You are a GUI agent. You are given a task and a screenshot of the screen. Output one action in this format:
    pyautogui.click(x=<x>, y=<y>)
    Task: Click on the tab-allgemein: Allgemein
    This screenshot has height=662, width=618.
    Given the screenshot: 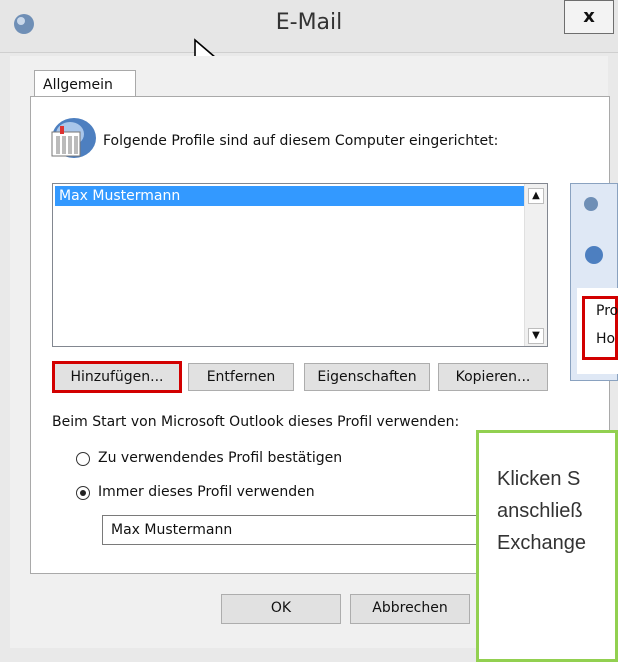 What is the action you would take?
    pyautogui.click(x=85, y=84)
    